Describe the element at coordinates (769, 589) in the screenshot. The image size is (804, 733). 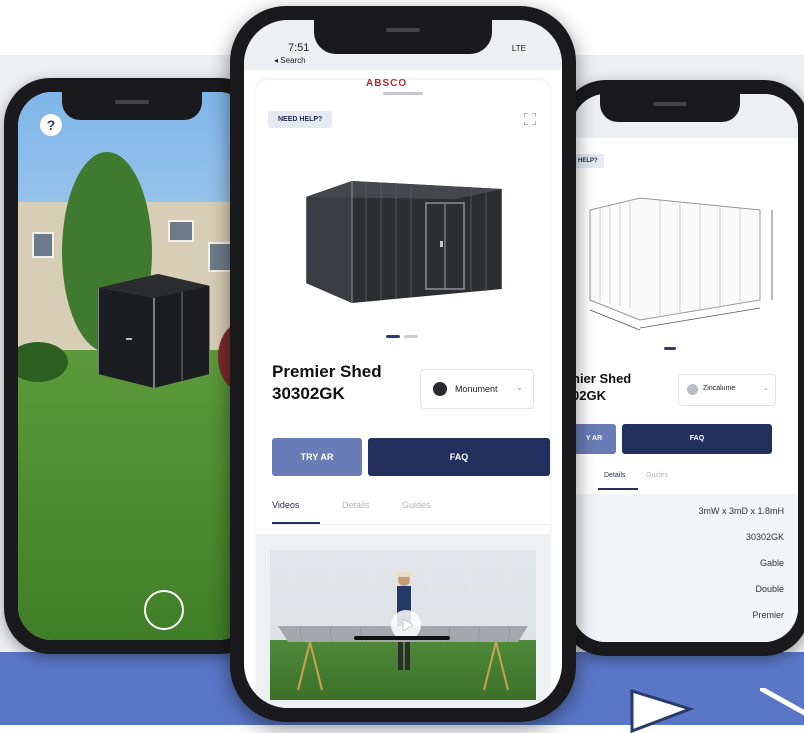
I see `detail-doors: Double` at that location.